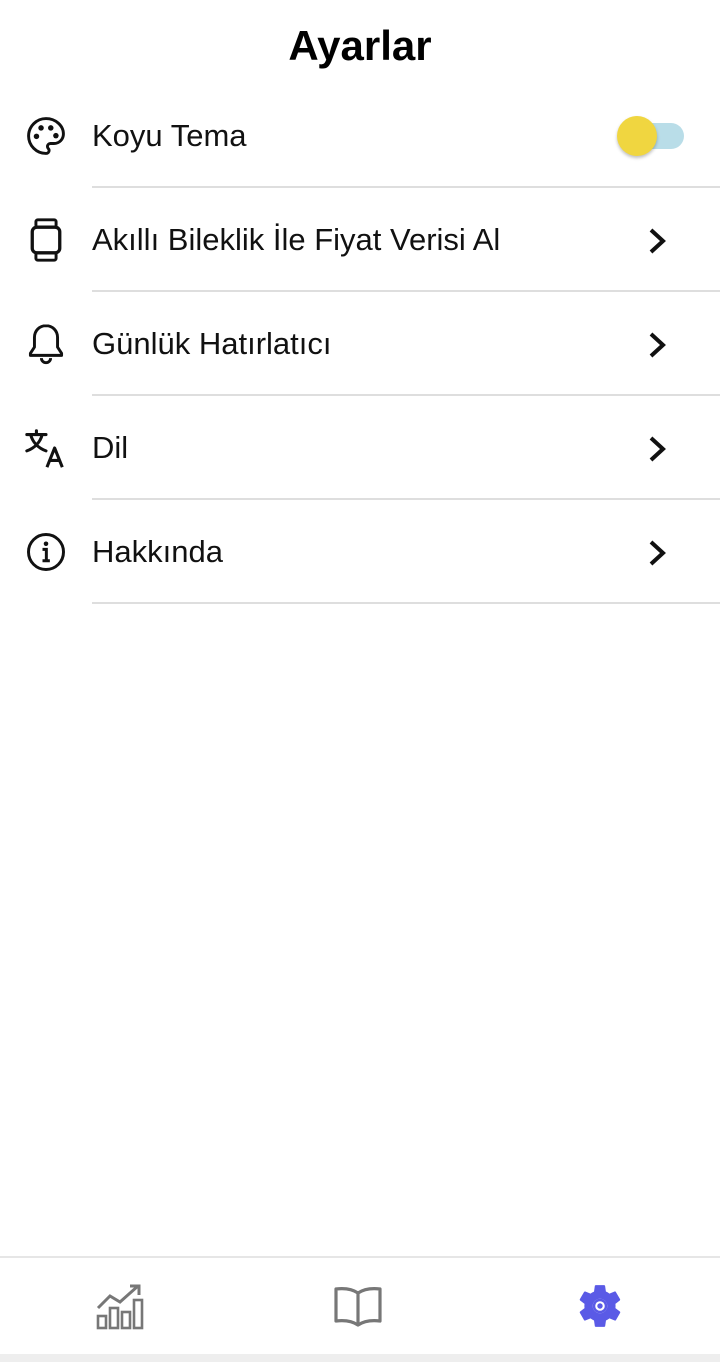  I want to click on setting-label: Hakkında, so click(157, 551).